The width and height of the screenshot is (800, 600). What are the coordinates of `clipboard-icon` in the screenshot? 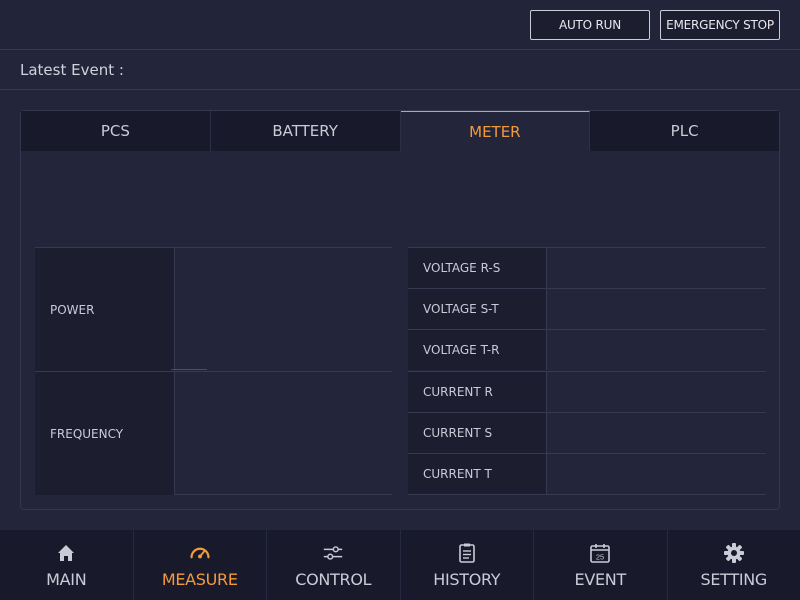 It's located at (467, 553).